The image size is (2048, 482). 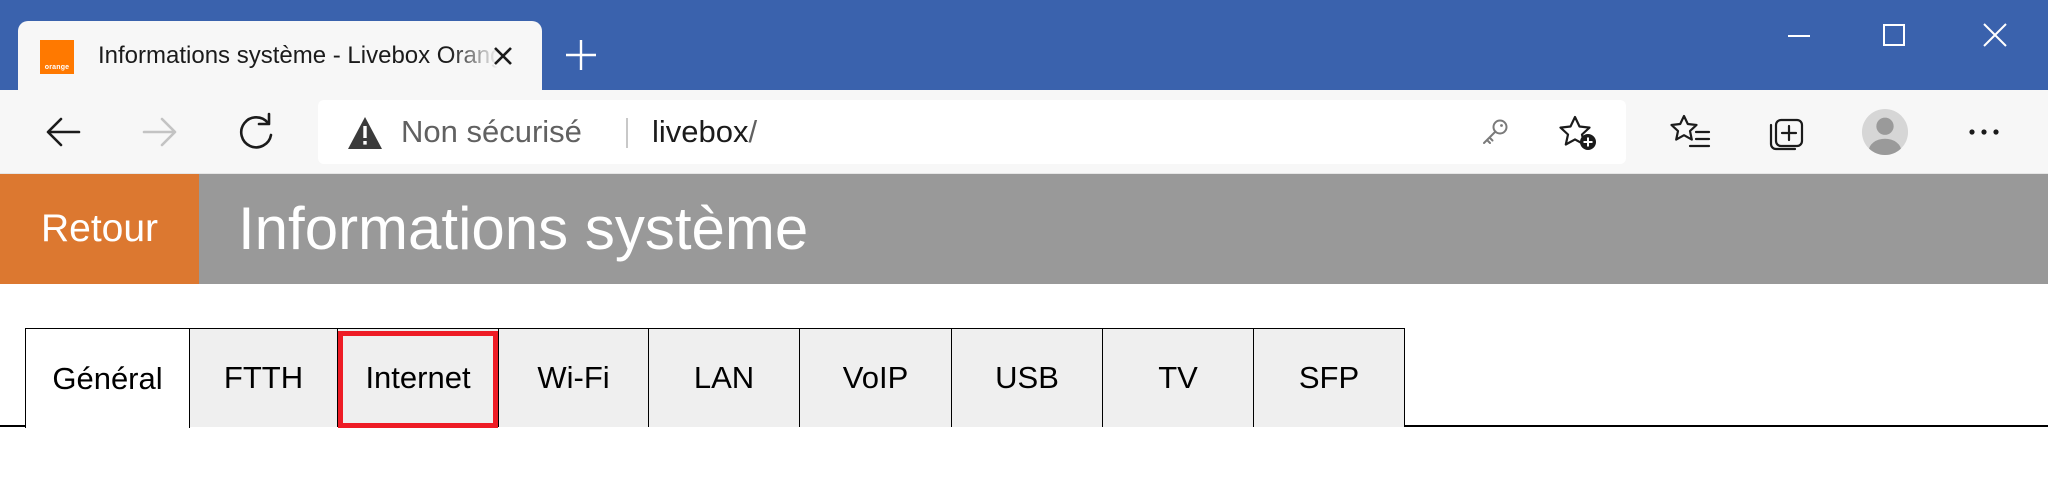 I want to click on close-tab-icon, so click(x=503, y=56).